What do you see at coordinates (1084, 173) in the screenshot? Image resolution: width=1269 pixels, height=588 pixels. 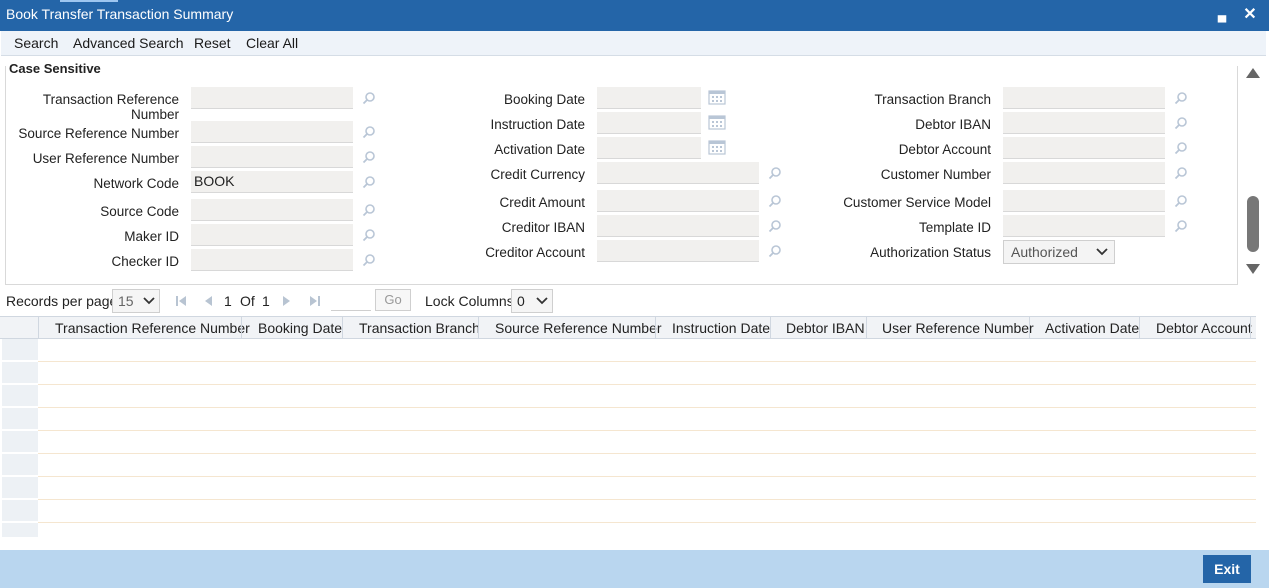 I see `customer-number-field` at bounding box center [1084, 173].